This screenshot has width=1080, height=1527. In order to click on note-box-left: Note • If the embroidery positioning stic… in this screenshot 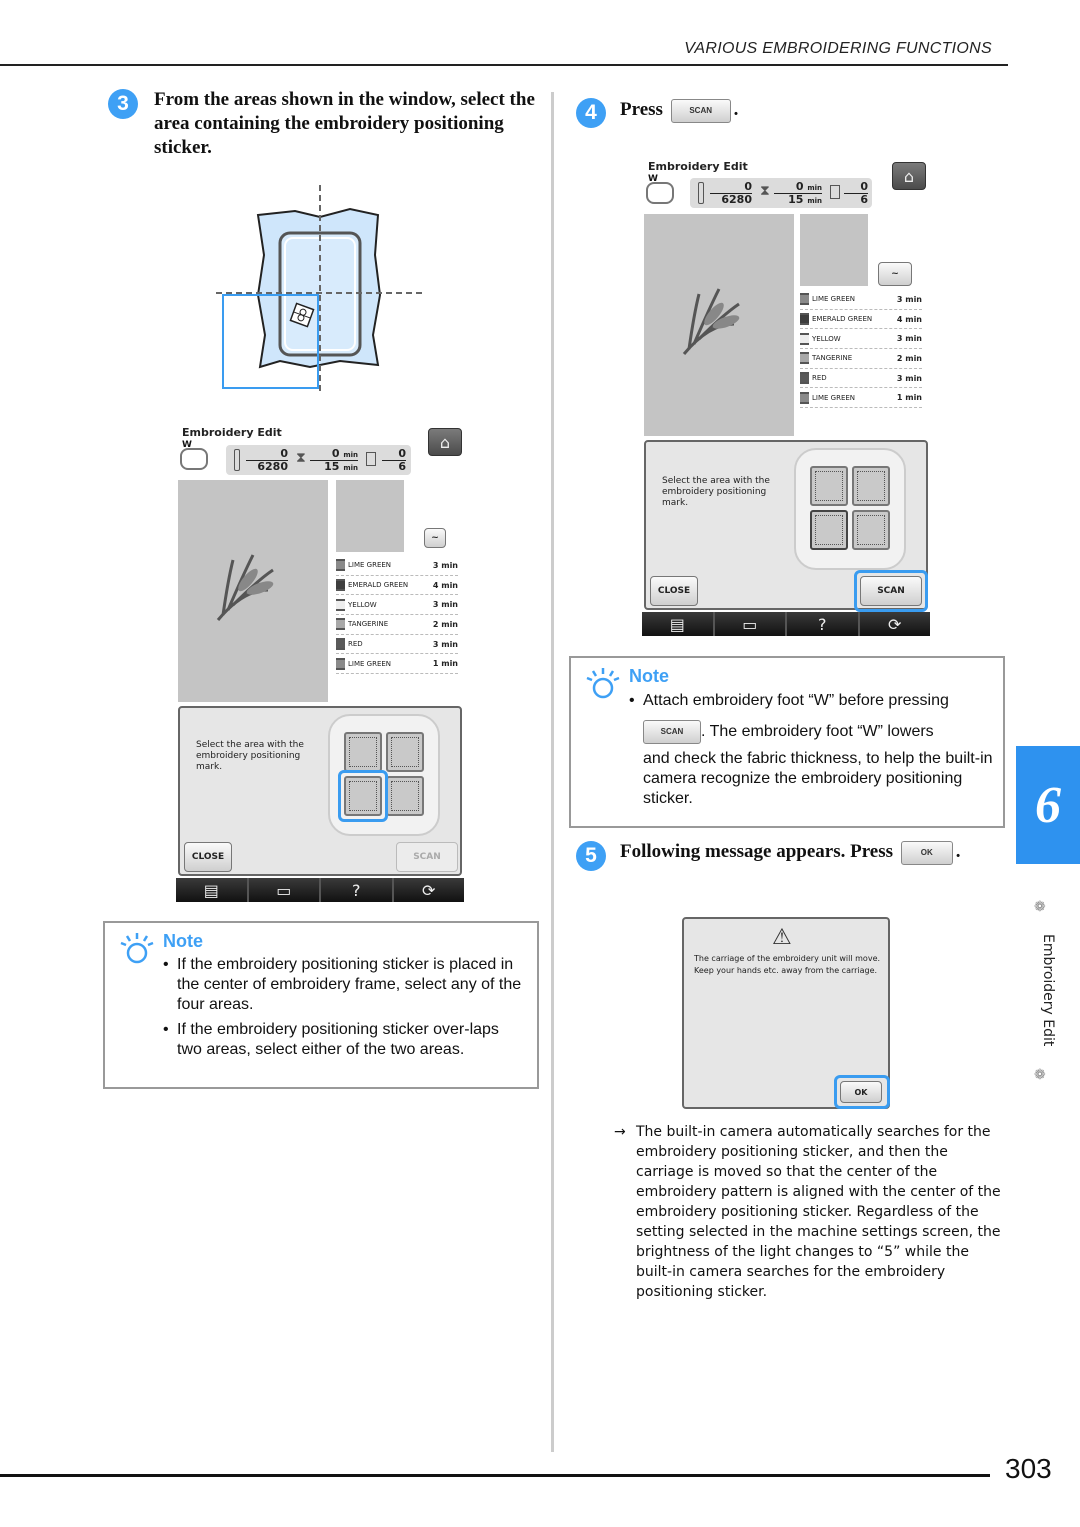, I will do `click(321, 1005)`.